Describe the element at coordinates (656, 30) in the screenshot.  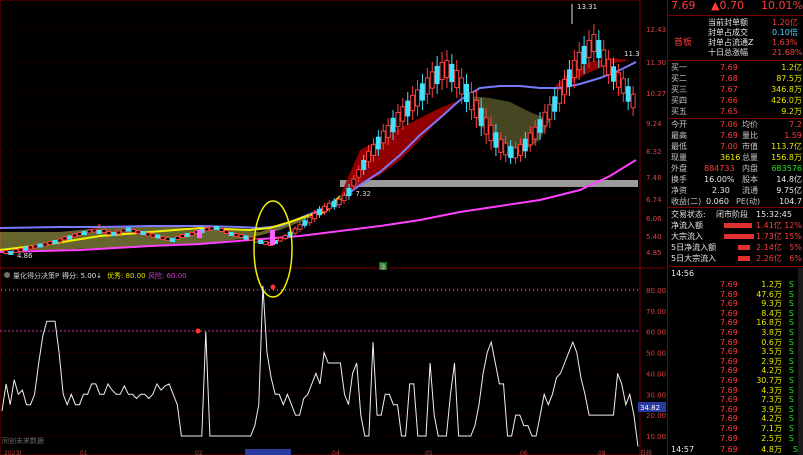
I see `price-axis-label: 12.43` at that location.